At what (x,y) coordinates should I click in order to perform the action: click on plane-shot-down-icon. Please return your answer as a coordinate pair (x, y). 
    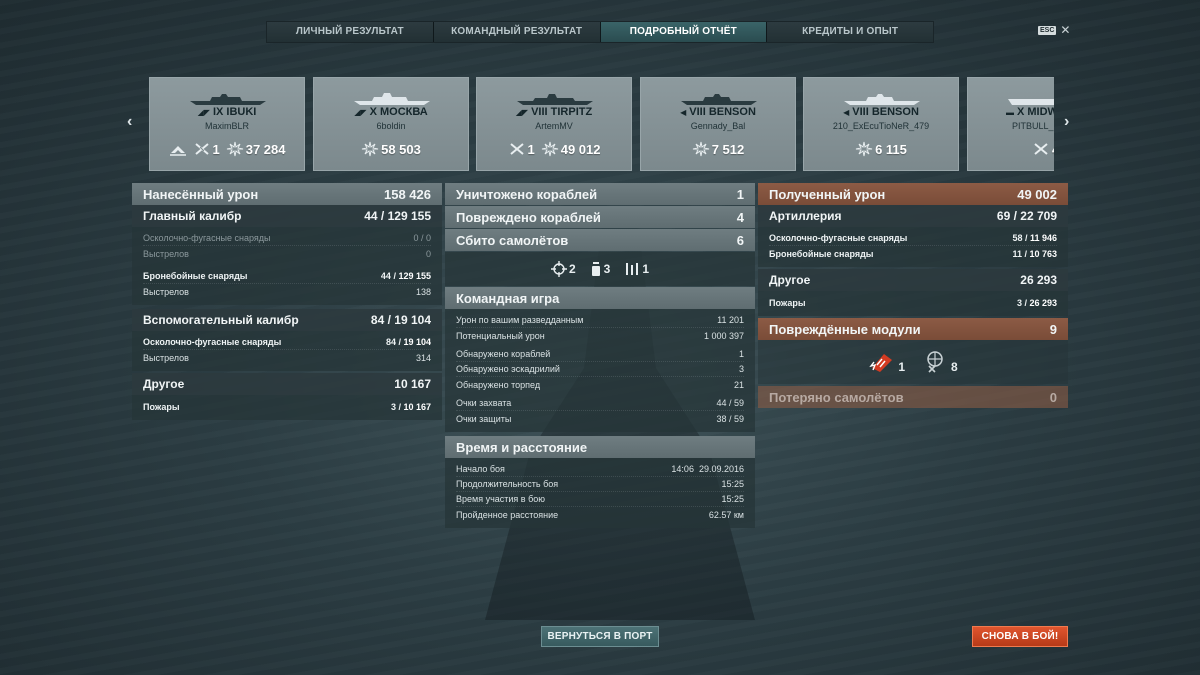
    Looking at the image, I should click on (516, 149).